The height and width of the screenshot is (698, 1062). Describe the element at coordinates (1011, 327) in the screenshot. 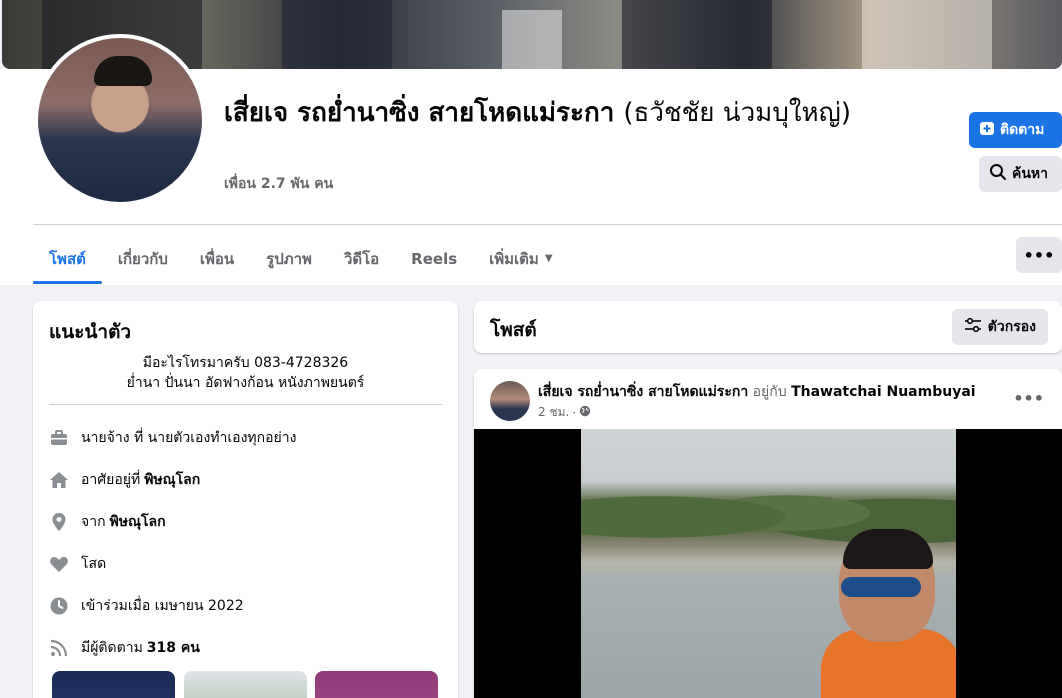

I see `filter-button-label: ตัวกรอง` at that location.